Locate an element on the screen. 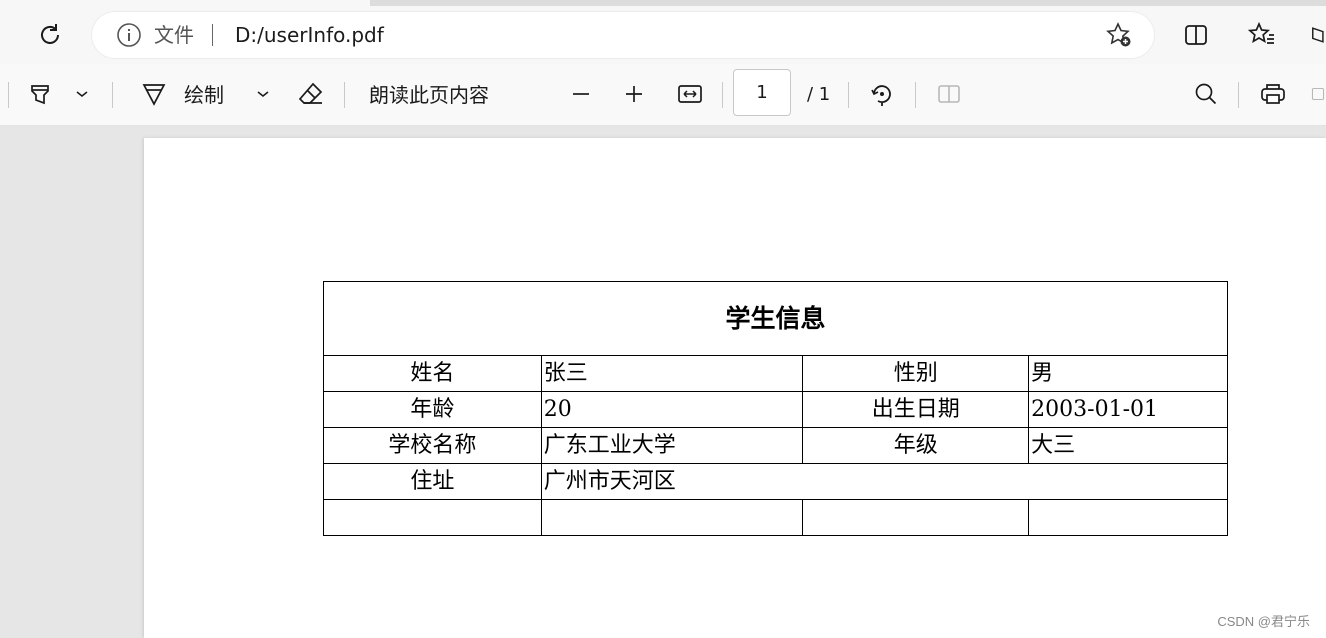 This screenshot has width=1326, height=638. table-cell: 2003-01-01 is located at coordinates (1128, 409).